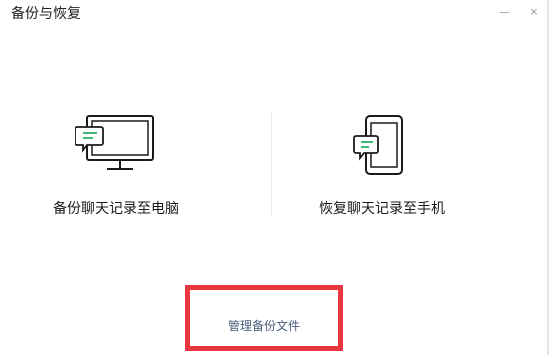 This screenshot has height=355, width=549. I want to click on options-divider, so click(271, 164).